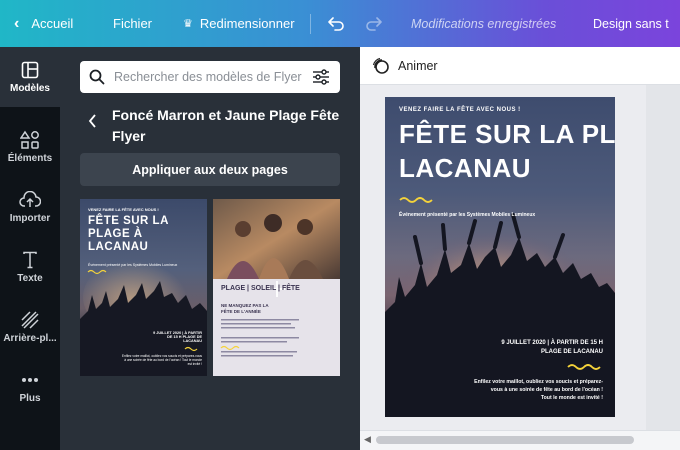  I want to click on save-status: Modifications enregistrées, so click(484, 23).